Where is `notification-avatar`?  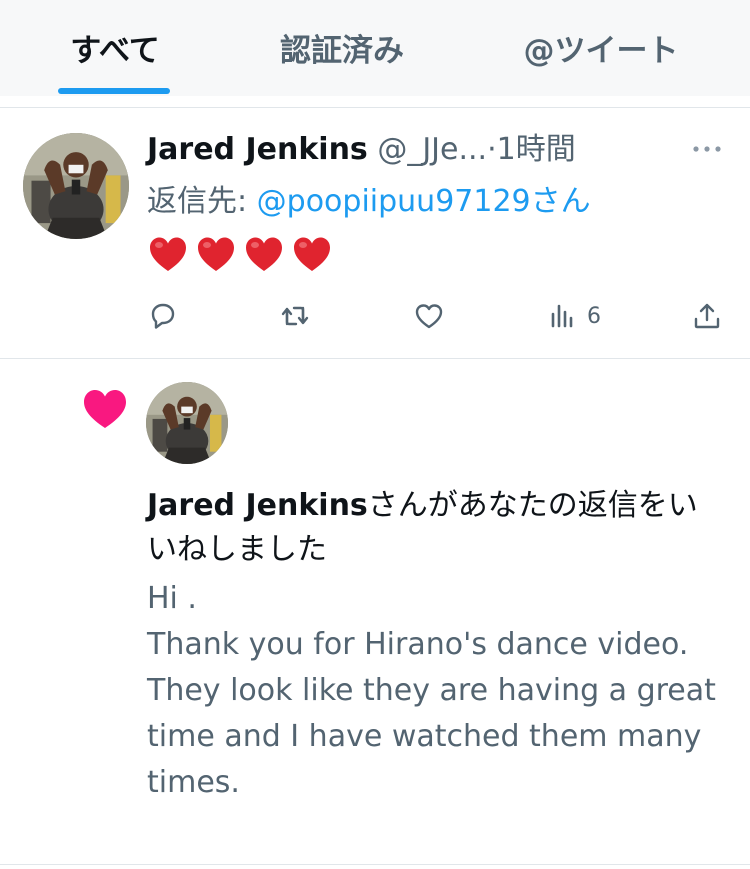 notification-avatar is located at coordinates (187, 423).